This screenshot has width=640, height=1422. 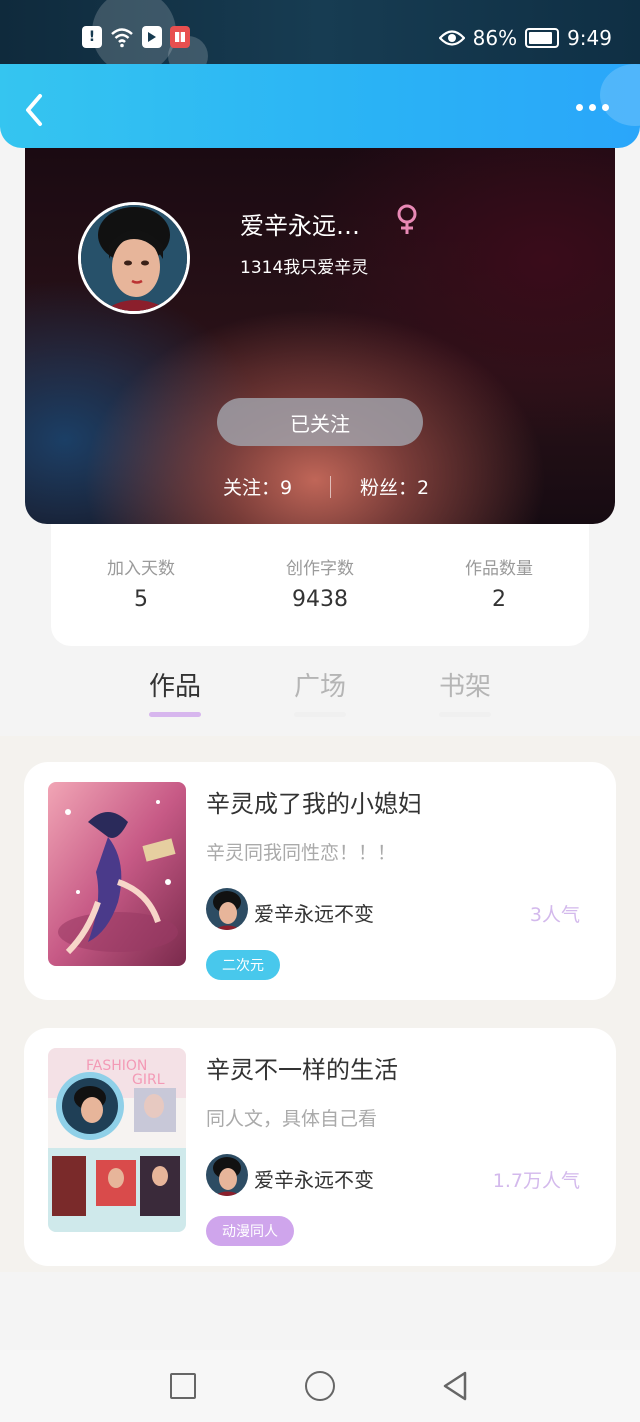 I want to click on book-app-icon, so click(x=180, y=37).